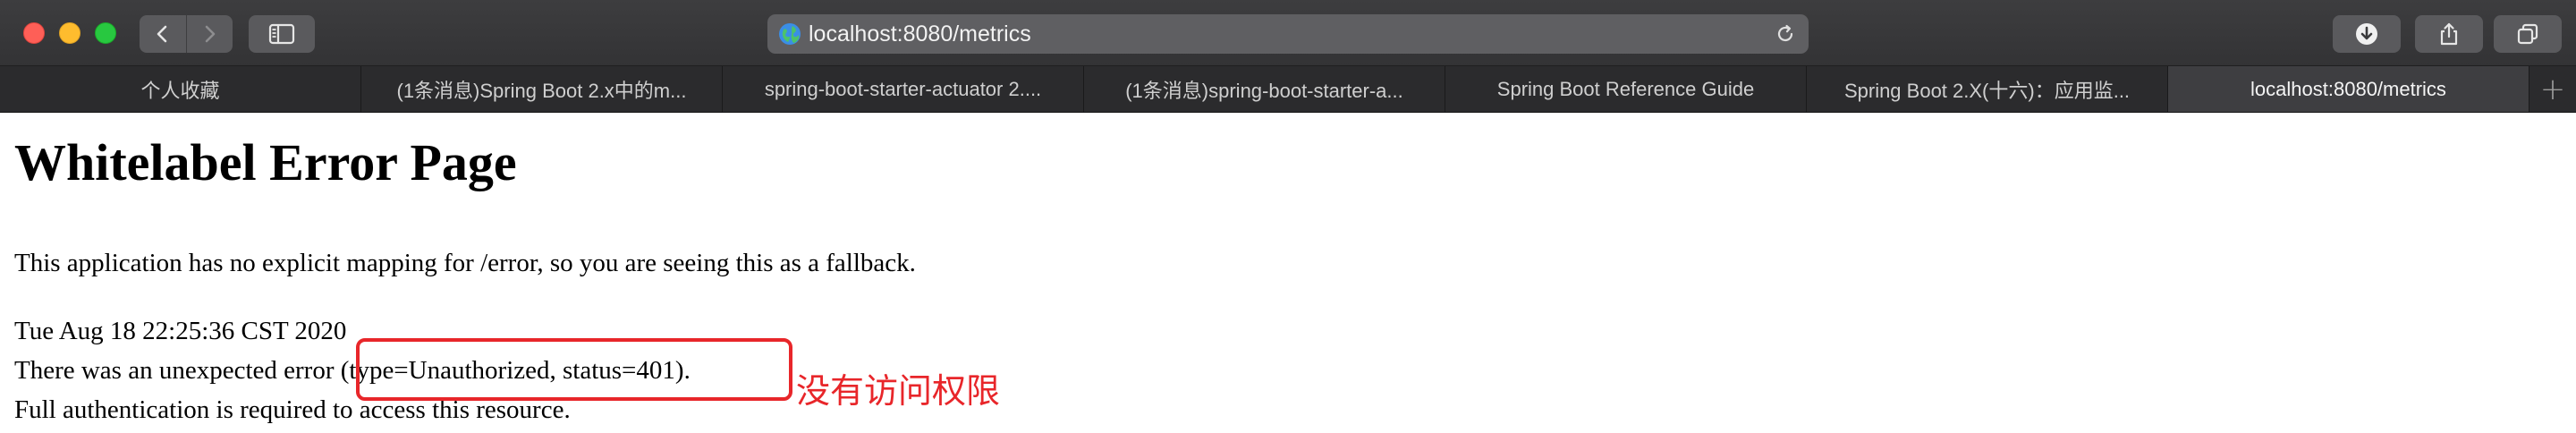  I want to click on forward-button, so click(209, 34).